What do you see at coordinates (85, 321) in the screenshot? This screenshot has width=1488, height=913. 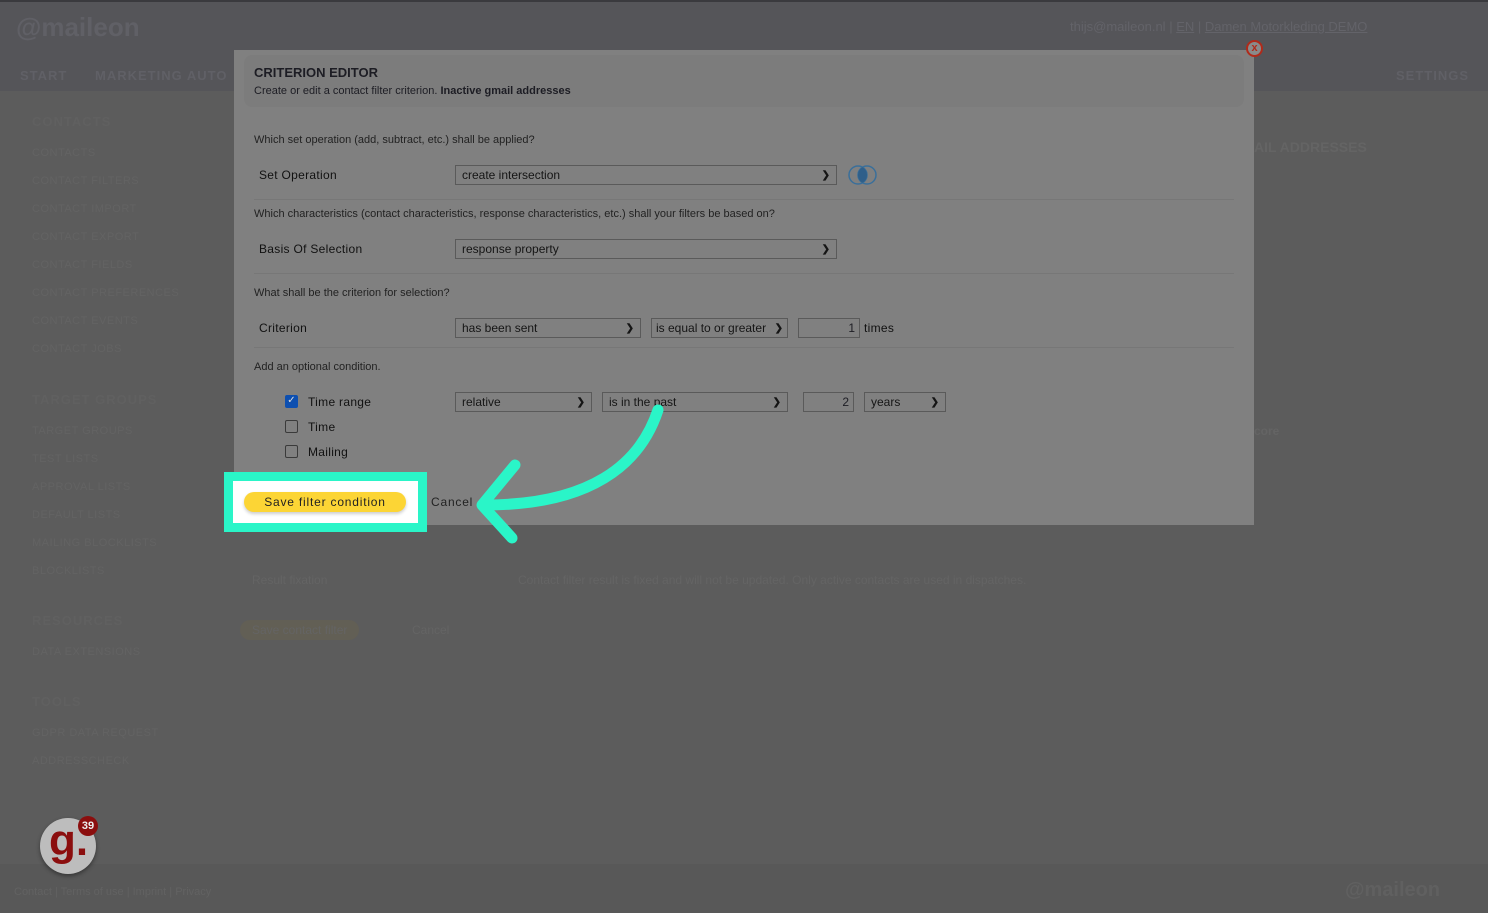 I see `sidebar-item: CONTACT EVENTS` at bounding box center [85, 321].